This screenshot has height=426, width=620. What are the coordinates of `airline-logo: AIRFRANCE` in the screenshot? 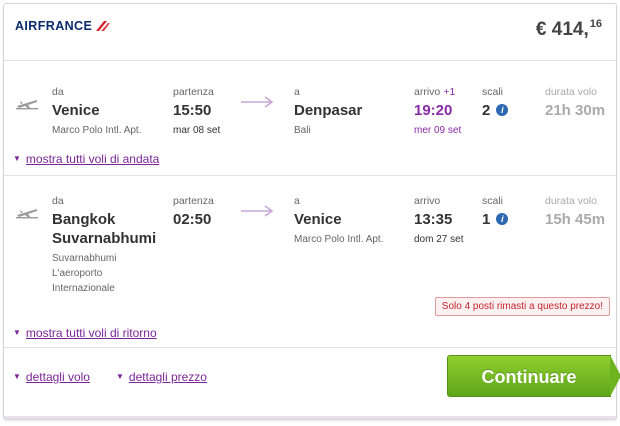 It's located at (63, 26).